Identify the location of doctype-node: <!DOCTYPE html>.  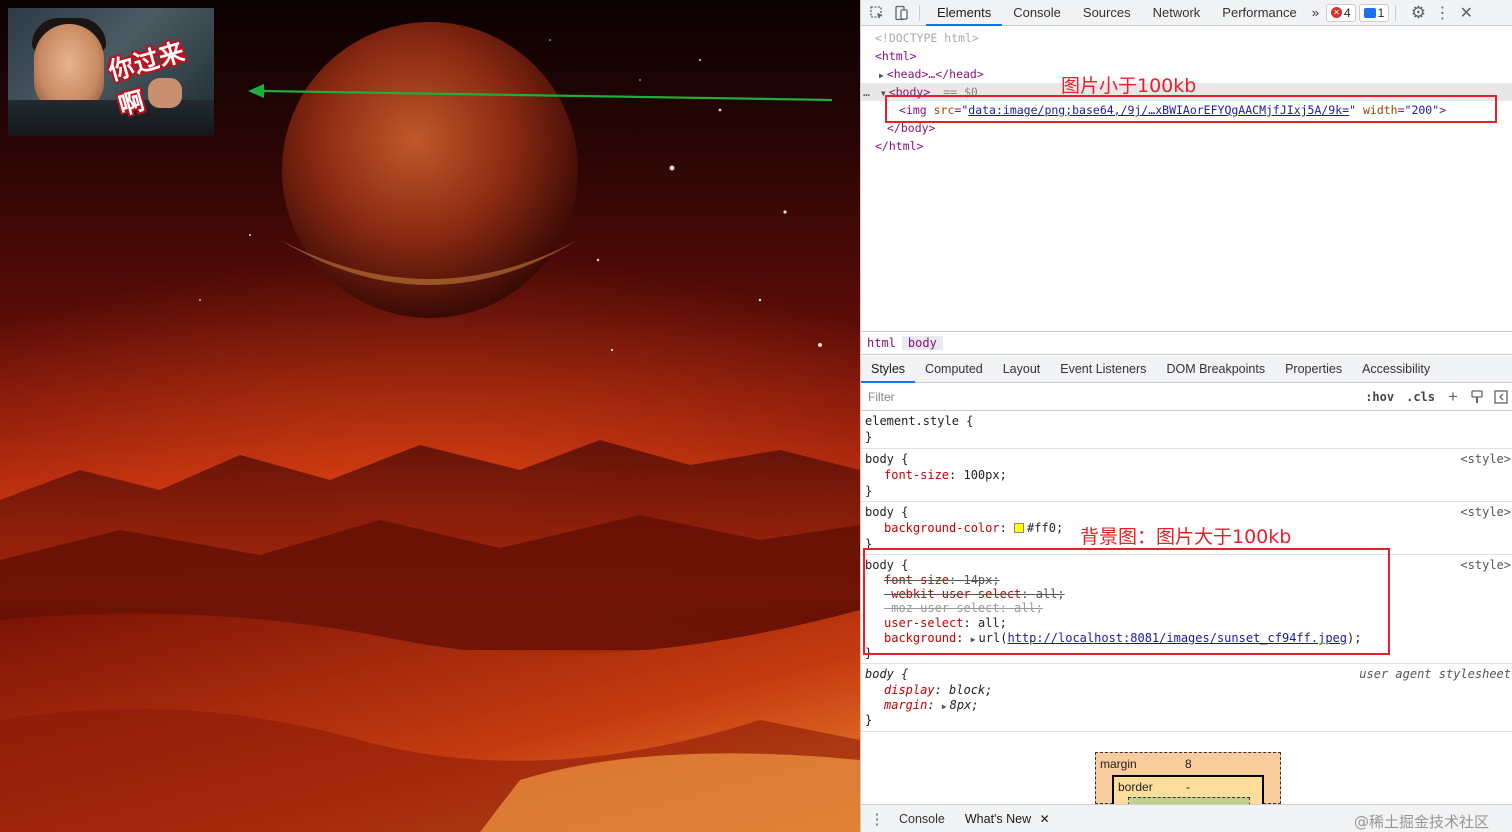
(927, 38).